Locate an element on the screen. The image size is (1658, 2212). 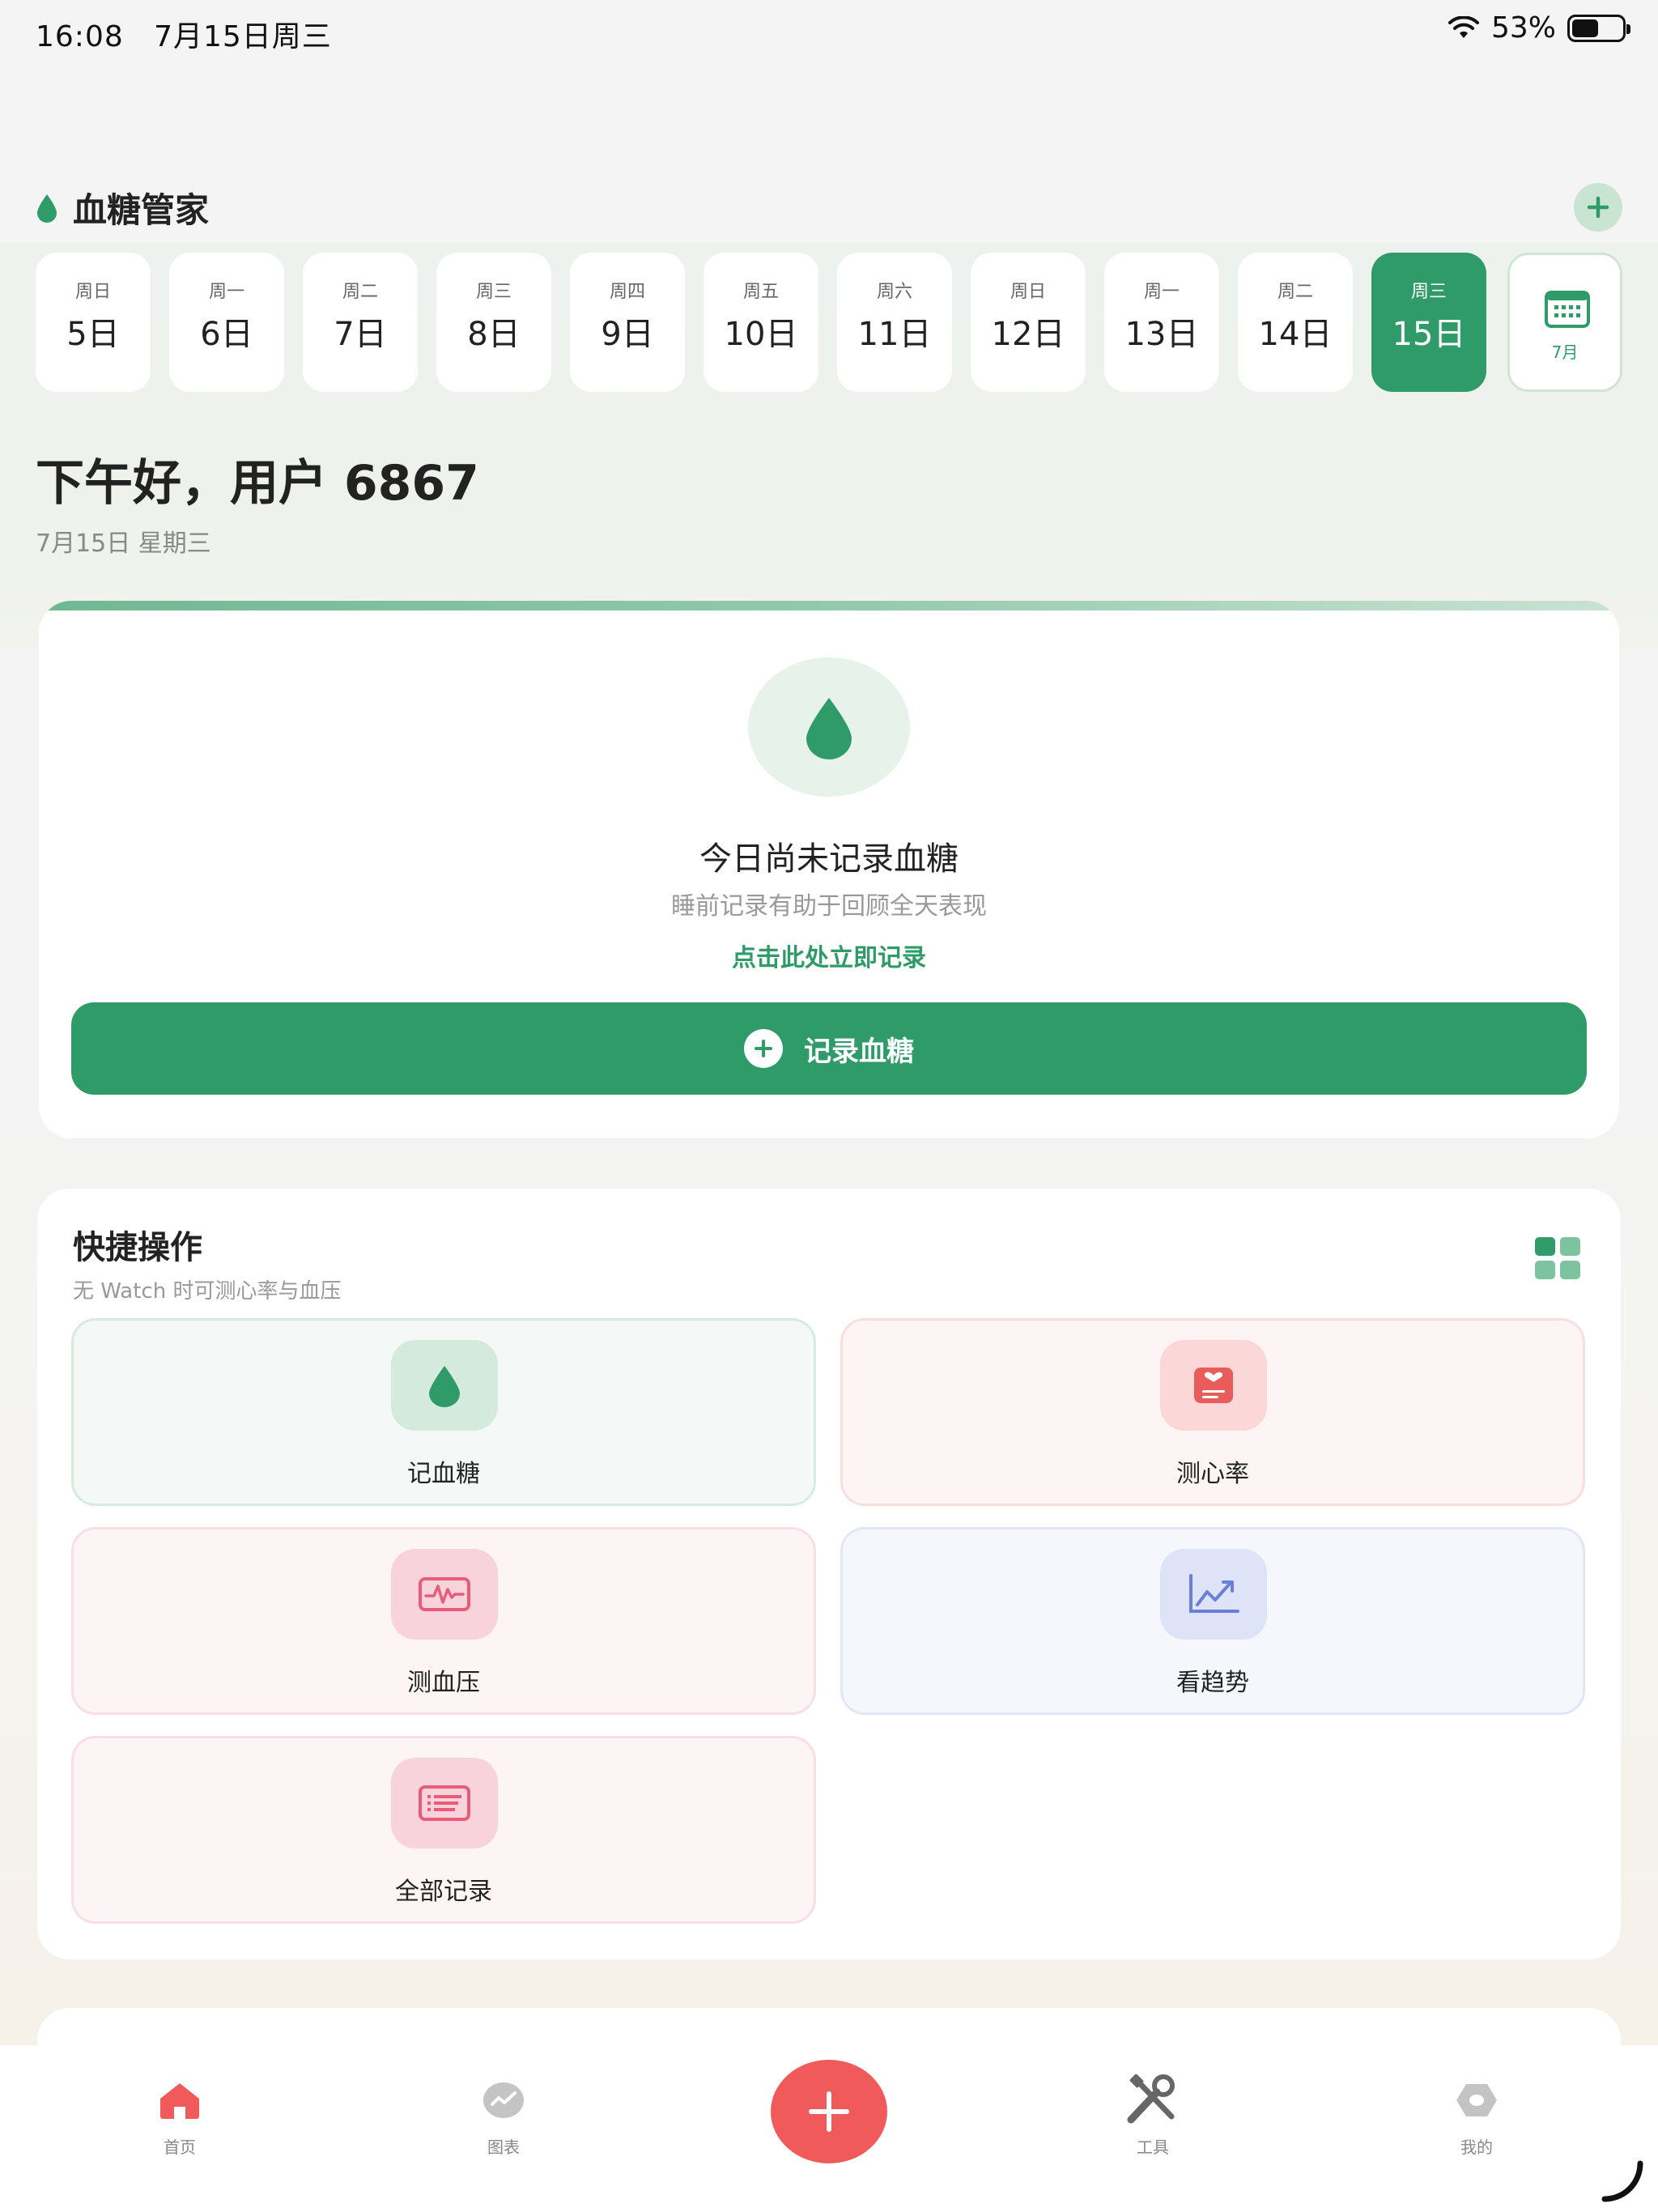
tab-chart: 图表 is located at coordinates (503, 2116).